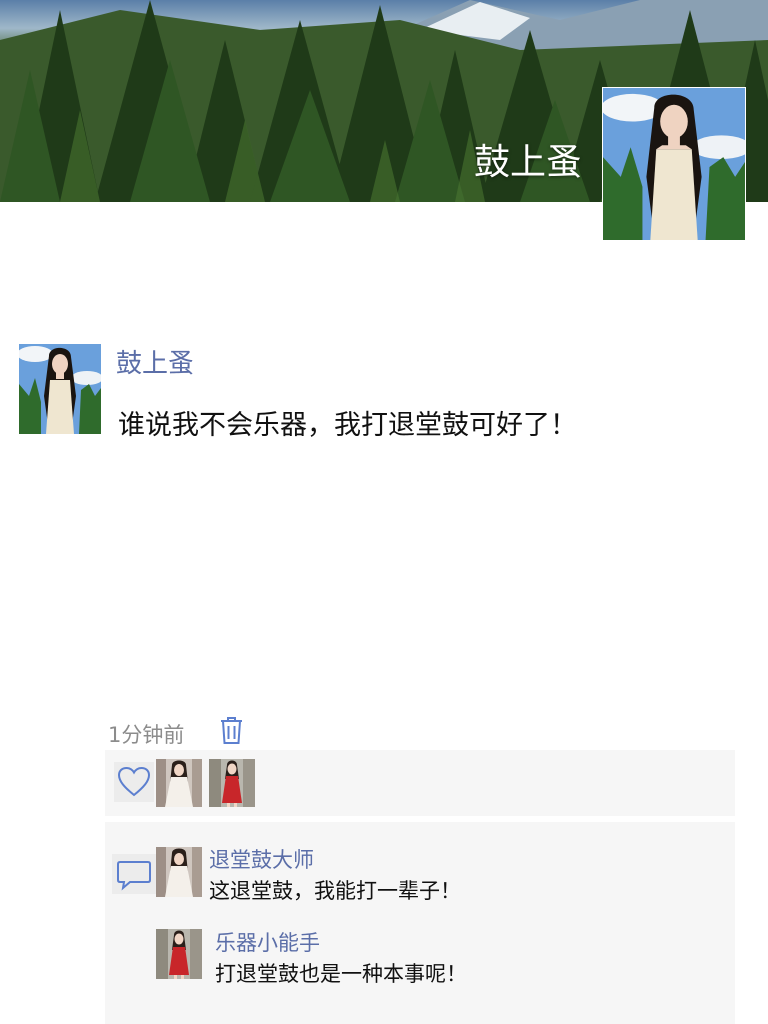 The height and width of the screenshot is (1024, 768). Describe the element at coordinates (134, 874) in the screenshot. I see `speech-bubble-icon` at that location.